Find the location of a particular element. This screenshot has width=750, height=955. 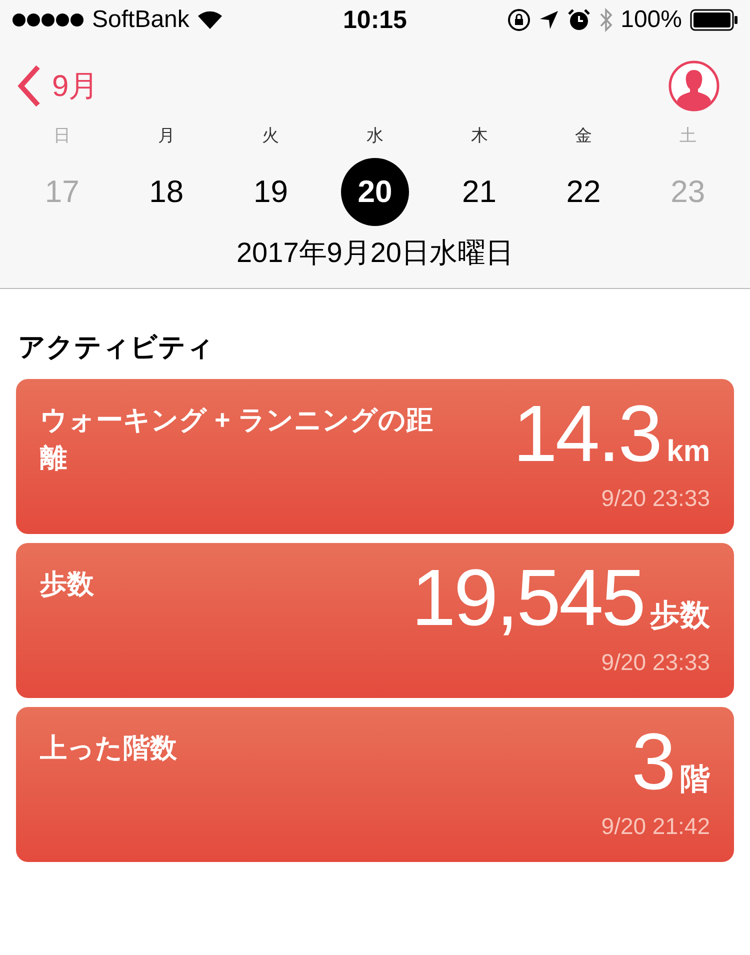

metric-value: 3 is located at coordinates (653, 762).